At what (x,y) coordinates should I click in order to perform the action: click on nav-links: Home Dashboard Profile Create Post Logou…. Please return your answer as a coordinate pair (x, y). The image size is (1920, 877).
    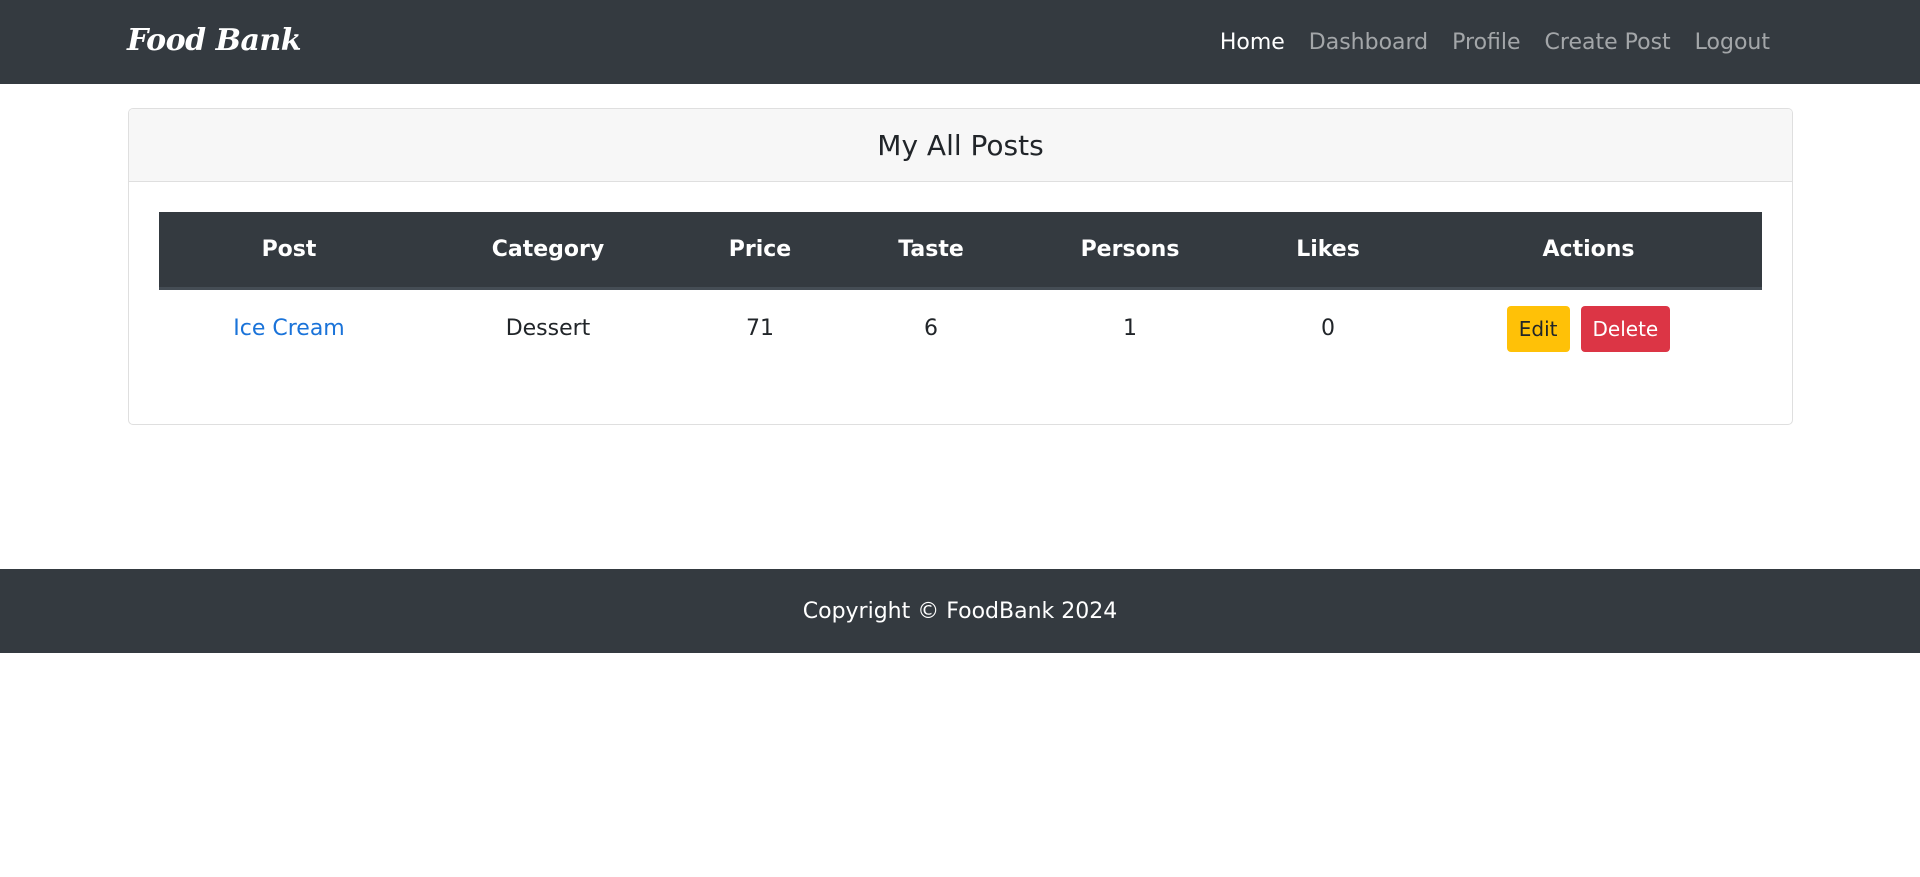
    Looking at the image, I should click on (1495, 42).